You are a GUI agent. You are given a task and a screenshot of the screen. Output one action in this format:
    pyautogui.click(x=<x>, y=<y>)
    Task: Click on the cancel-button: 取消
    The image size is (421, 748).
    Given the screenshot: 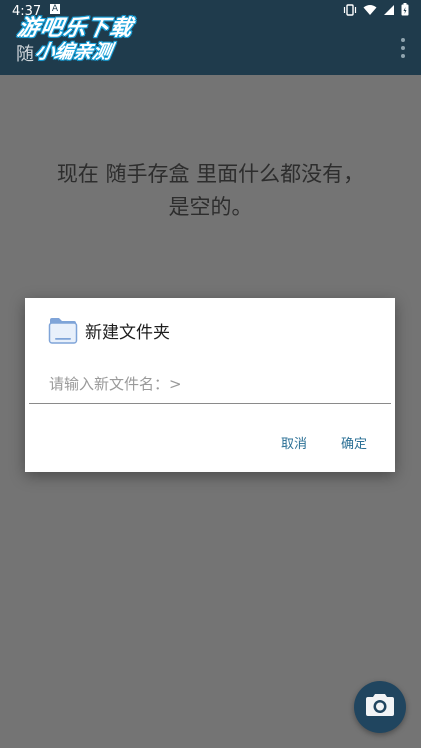 What is the action you would take?
    pyautogui.click(x=294, y=442)
    